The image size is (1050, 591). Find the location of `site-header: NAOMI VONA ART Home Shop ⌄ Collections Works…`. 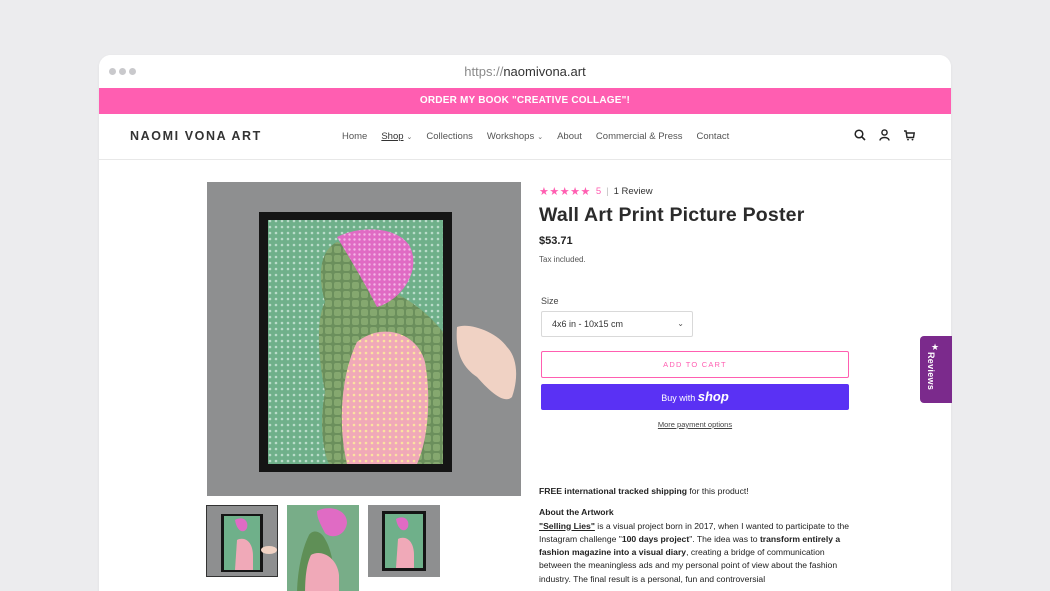

site-header: NAOMI VONA ART Home Shop ⌄ Collections Works… is located at coordinates (525, 137).